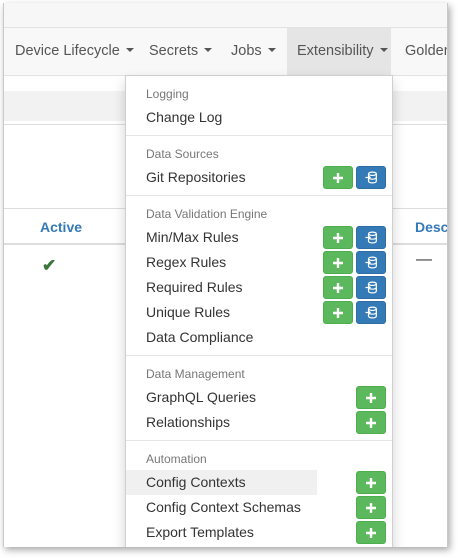 The height and width of the screenshot is (558, 458). I want to click on nav-label: Secrets, so click(174, 51).